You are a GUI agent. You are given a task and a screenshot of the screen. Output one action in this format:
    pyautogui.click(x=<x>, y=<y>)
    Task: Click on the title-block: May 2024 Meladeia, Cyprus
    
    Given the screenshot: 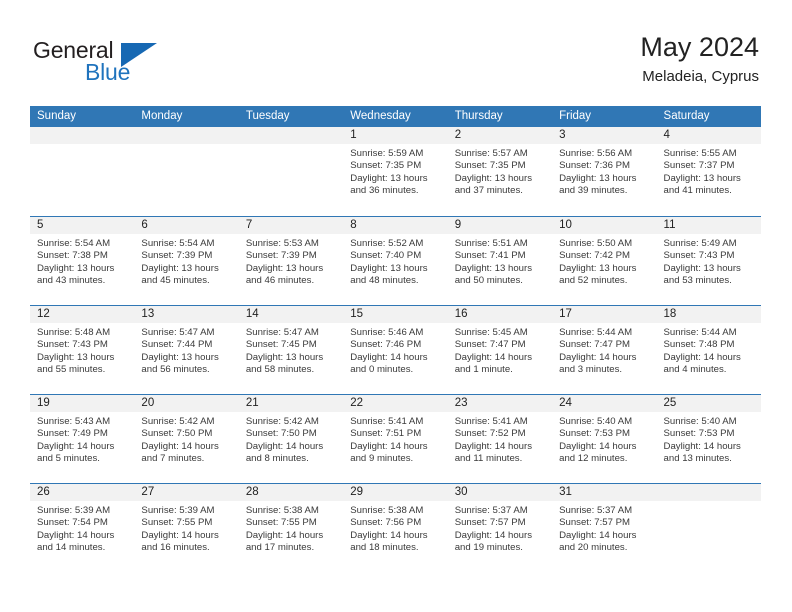 What is the action you would take?
    pyautogui.click(x=699, y=59)
    